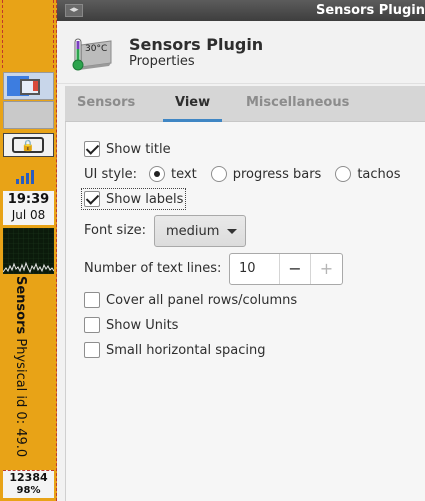 The width and height of the screenshot is (425, 501). I want to click on font-size-dropdown: medium, so click(200, 231).